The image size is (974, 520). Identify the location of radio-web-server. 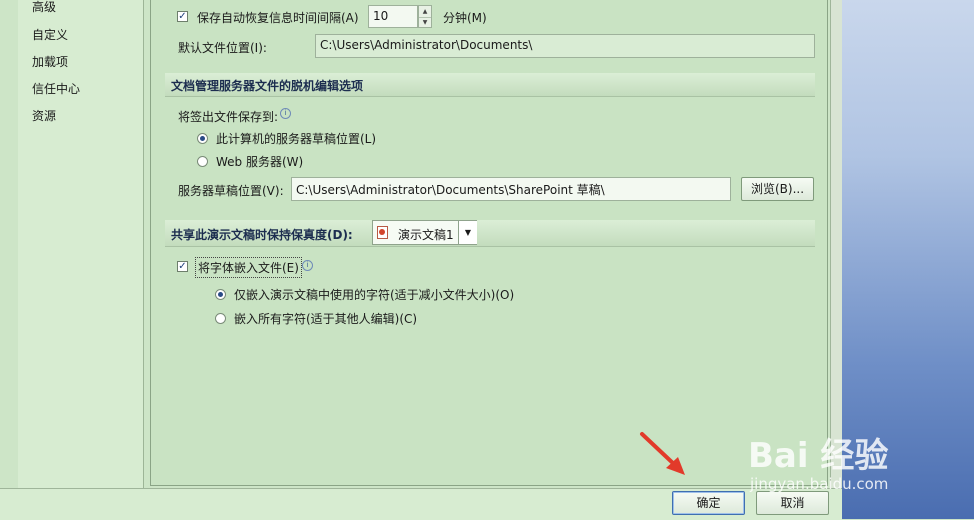
(202, 161).